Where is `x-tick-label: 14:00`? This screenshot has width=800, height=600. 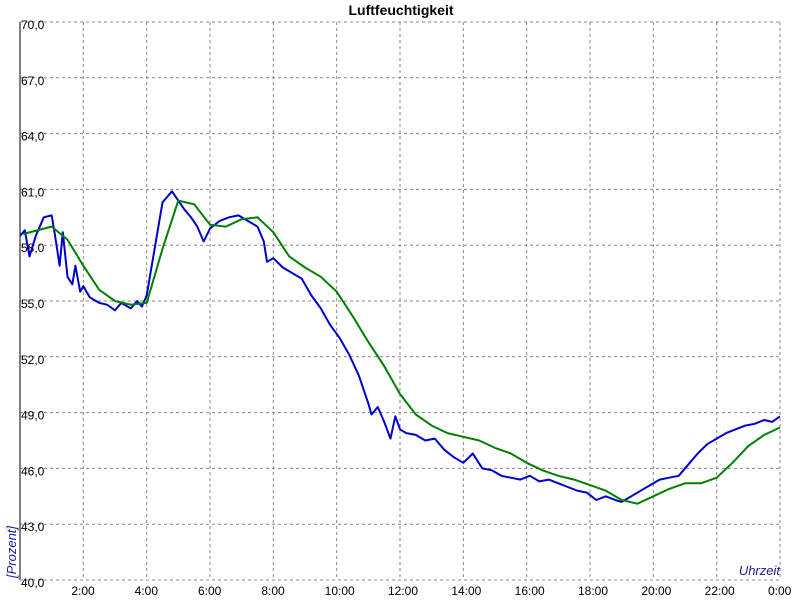
x-tick-label: 14:00 is located at coordinates (466, 591).